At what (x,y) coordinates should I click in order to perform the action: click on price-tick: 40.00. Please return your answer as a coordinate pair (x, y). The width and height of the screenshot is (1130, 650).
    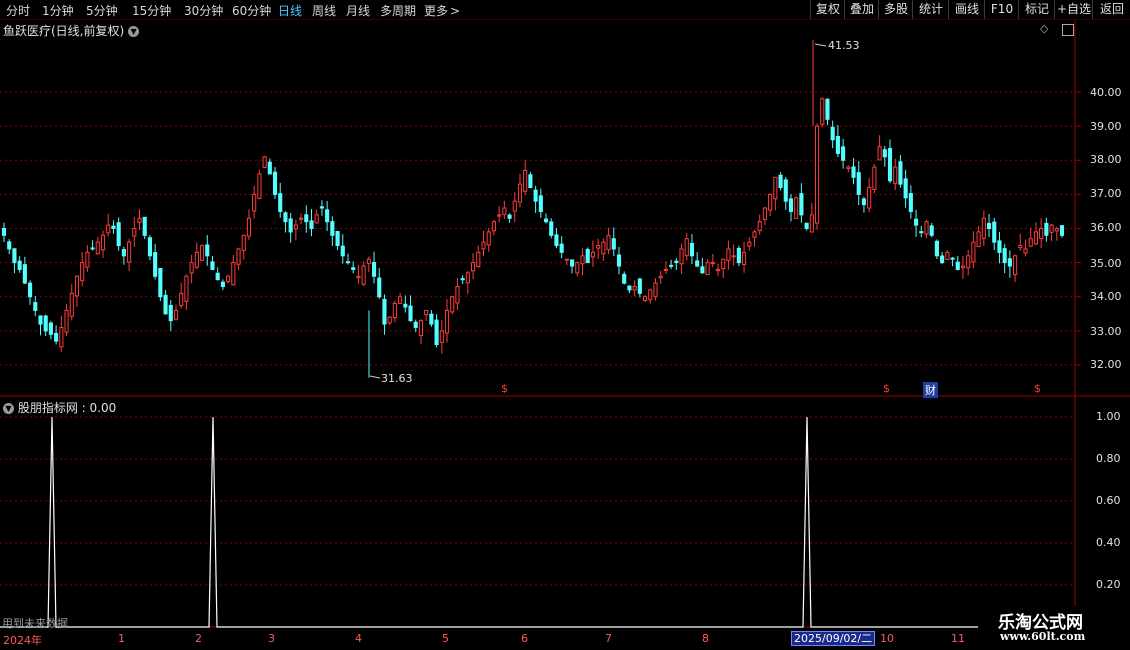
    Looking at the image, I should click on (1106, 92).